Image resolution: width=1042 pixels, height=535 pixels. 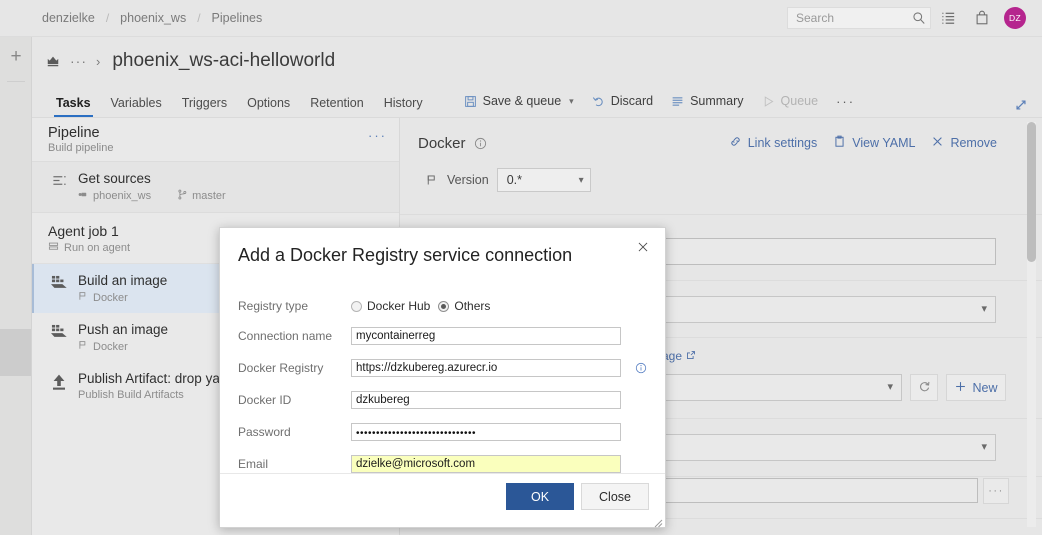 What do you see at coordinates (136, 106) in the screenshot?
I see `tab-variables: Variables` at bounding box center [136, 106].